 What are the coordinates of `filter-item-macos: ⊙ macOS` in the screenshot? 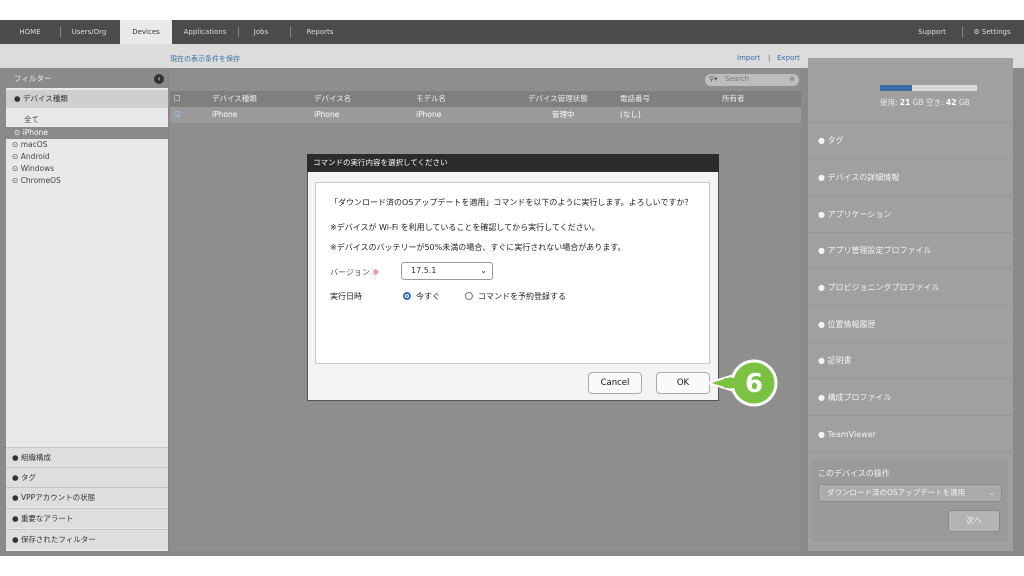 It's located at (29, 145).